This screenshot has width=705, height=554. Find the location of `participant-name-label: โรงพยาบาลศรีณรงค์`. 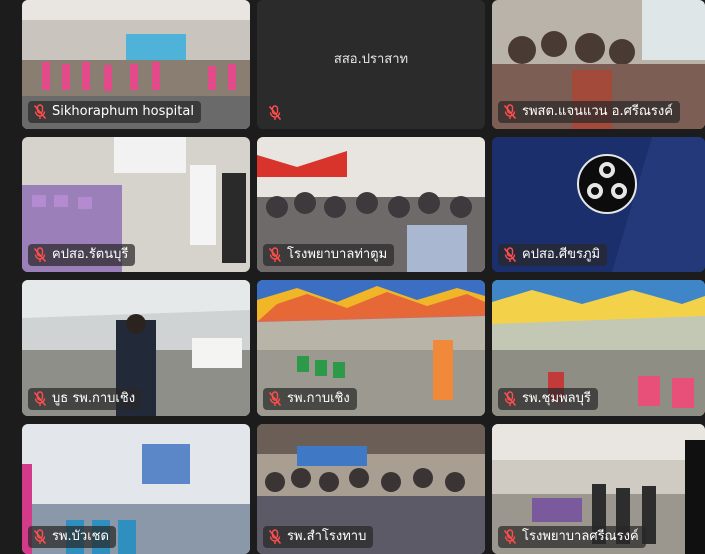

participant-name-label: โรงพยาบาลศรีณรงค์ is located at coordinates (572, 537).